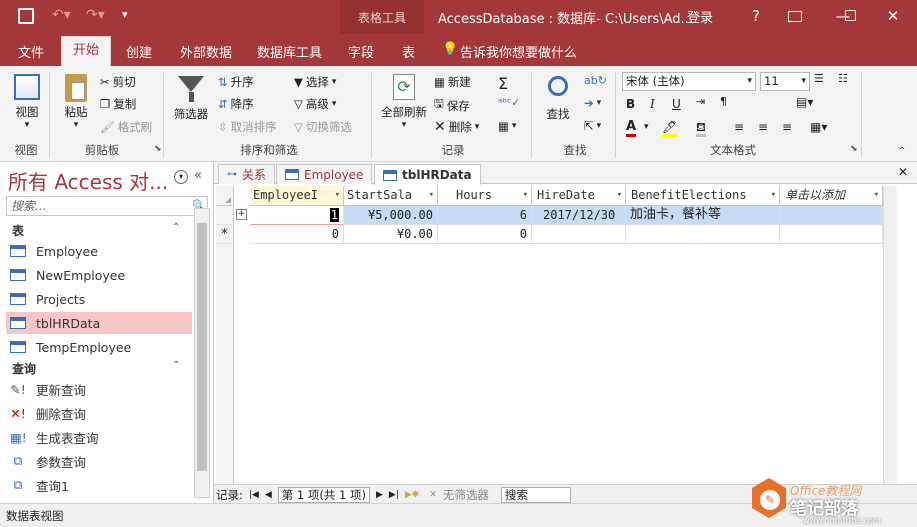  Describe the element at coordinates (739, 127) in the screenshot. I see `align-left-button: ≡` at that location.